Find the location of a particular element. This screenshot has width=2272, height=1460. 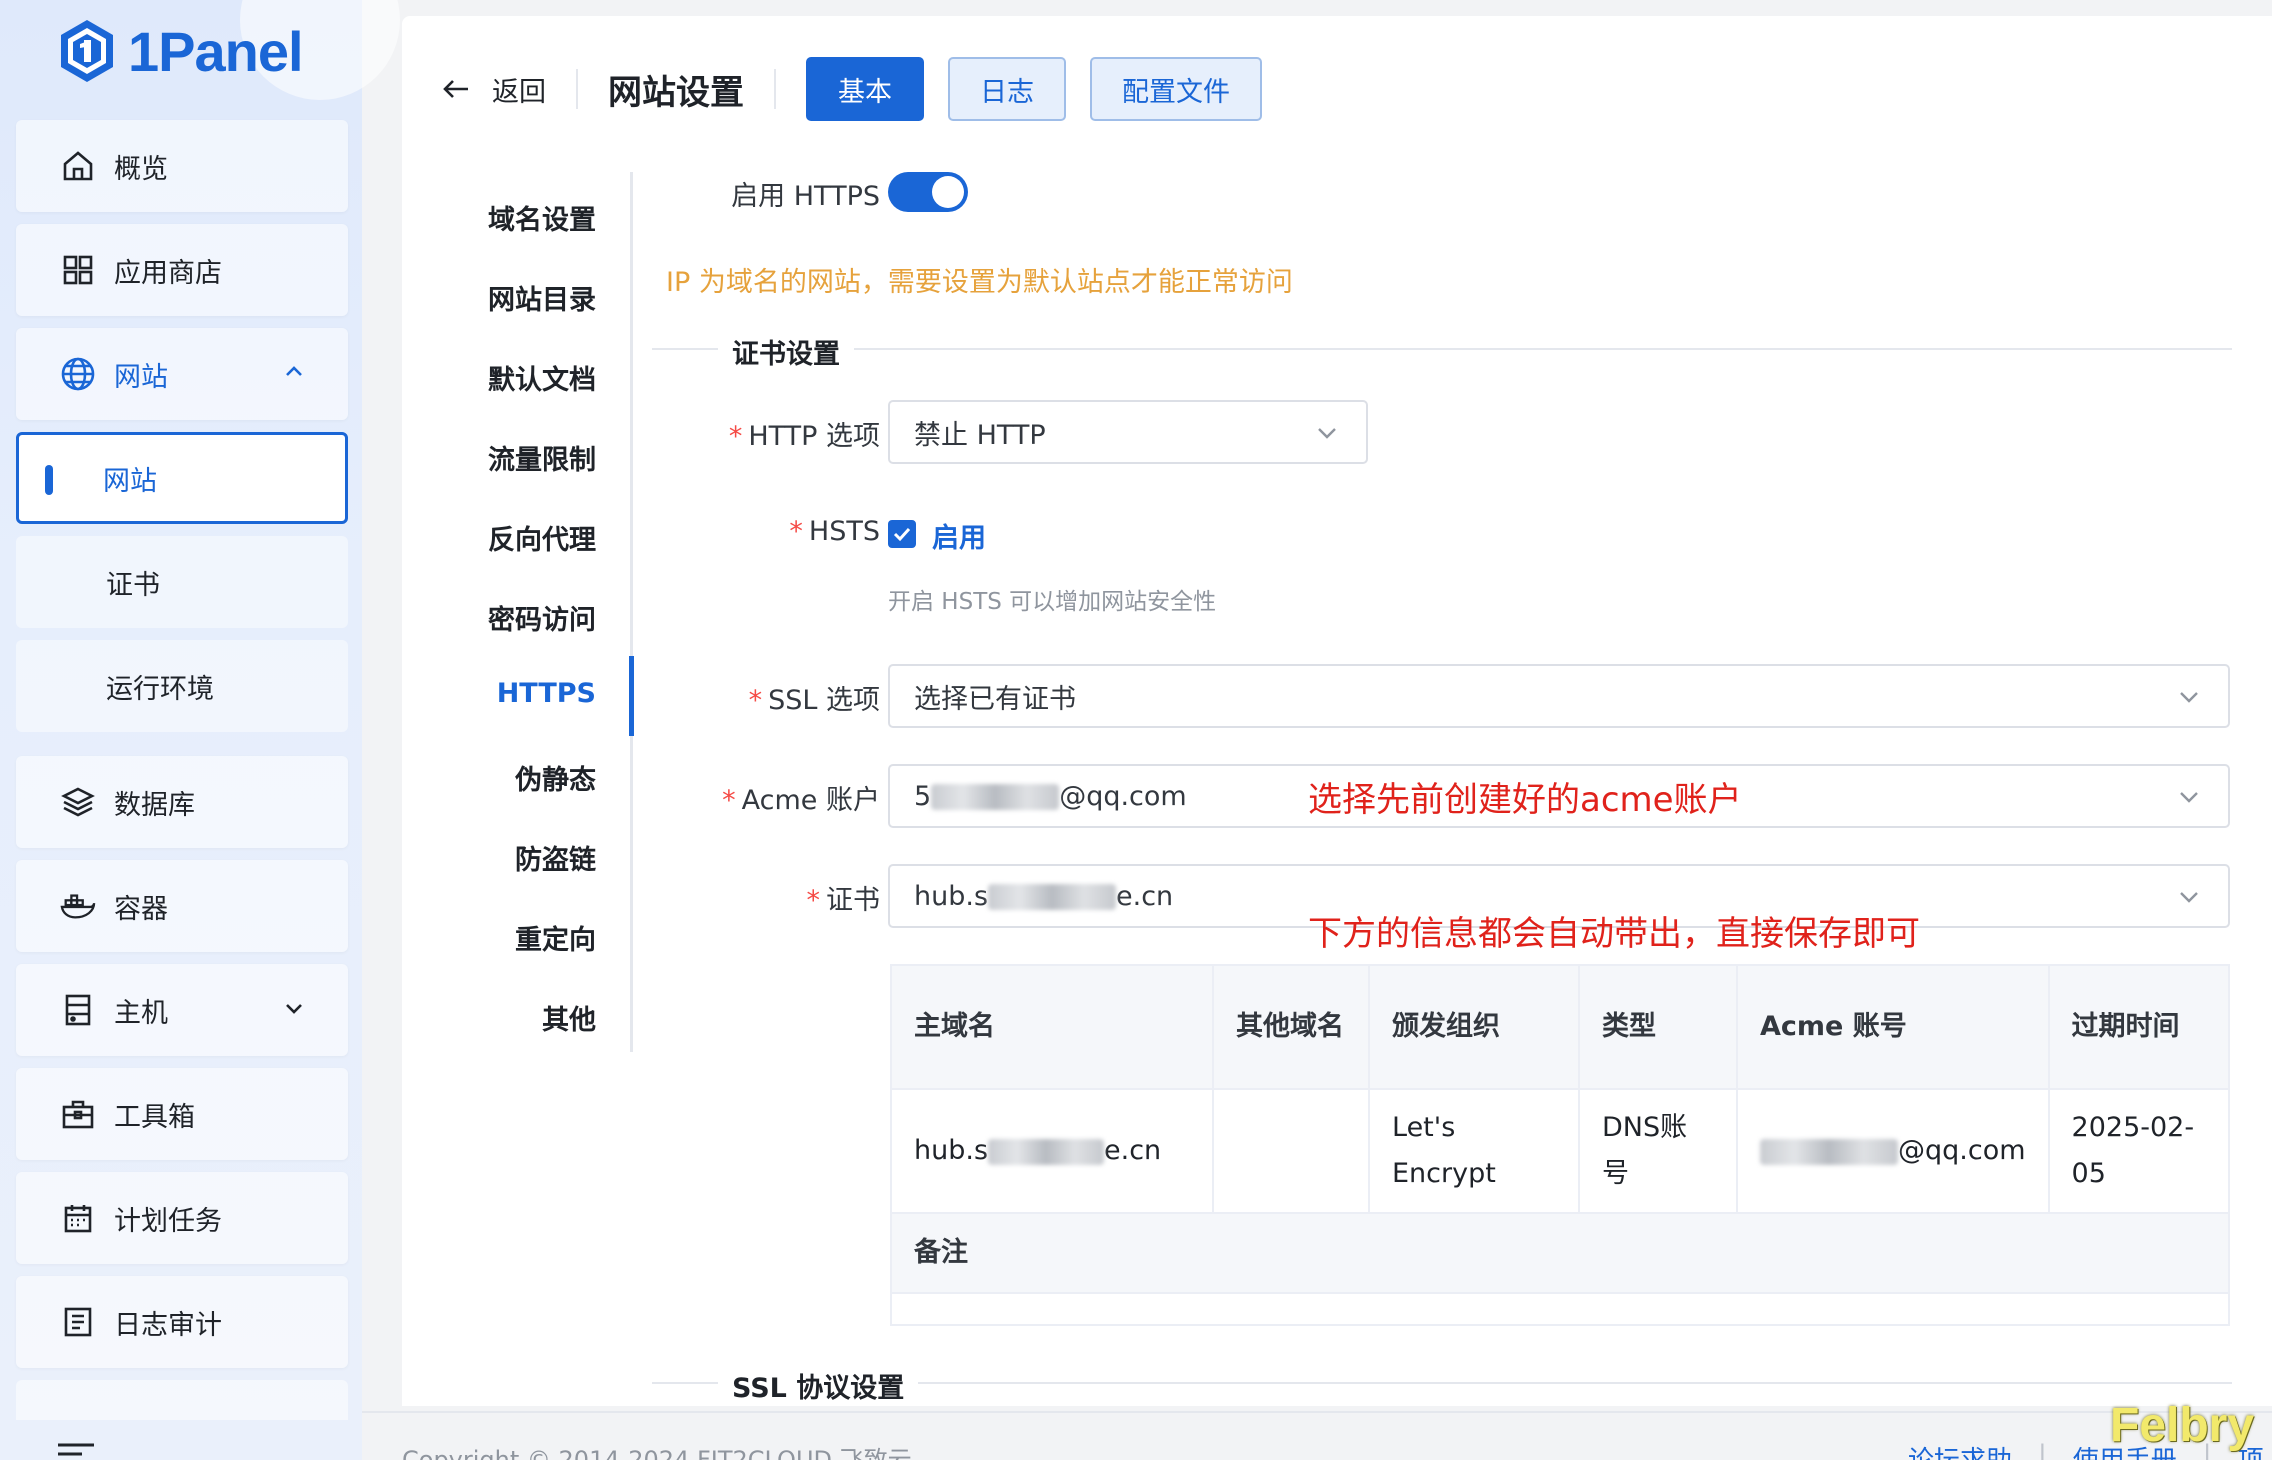

column-header: 主域名 is located at coordinates (1052, 1027).